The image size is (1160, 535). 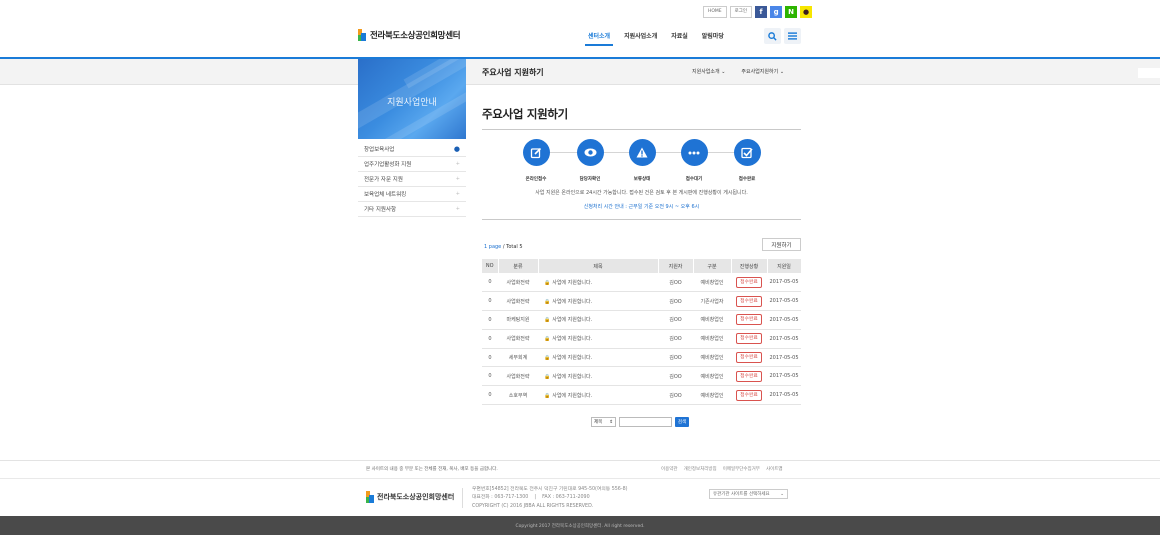 What do you see at coordinates (490, 266) in the screenshot?
I see `col-no: NO` at bounding box center [490, 266].